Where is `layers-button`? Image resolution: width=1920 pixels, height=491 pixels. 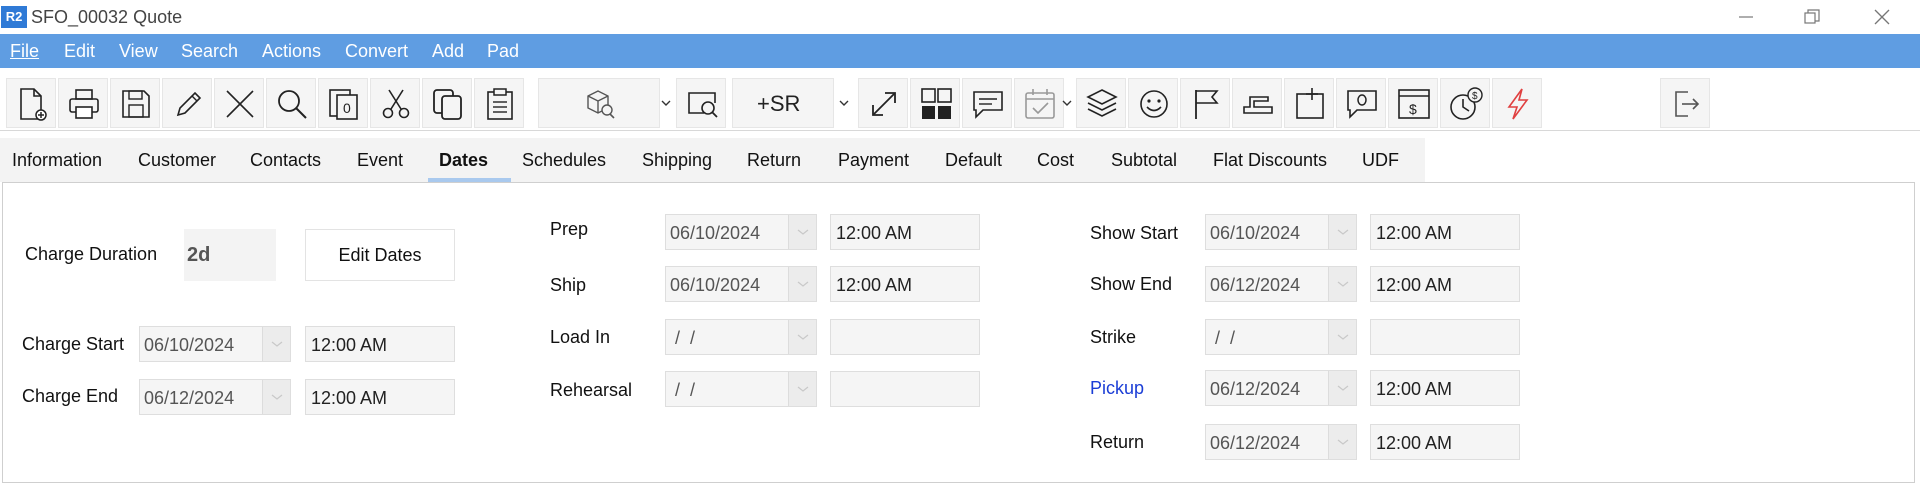 layers-button is located at coordinates (1101, 103).